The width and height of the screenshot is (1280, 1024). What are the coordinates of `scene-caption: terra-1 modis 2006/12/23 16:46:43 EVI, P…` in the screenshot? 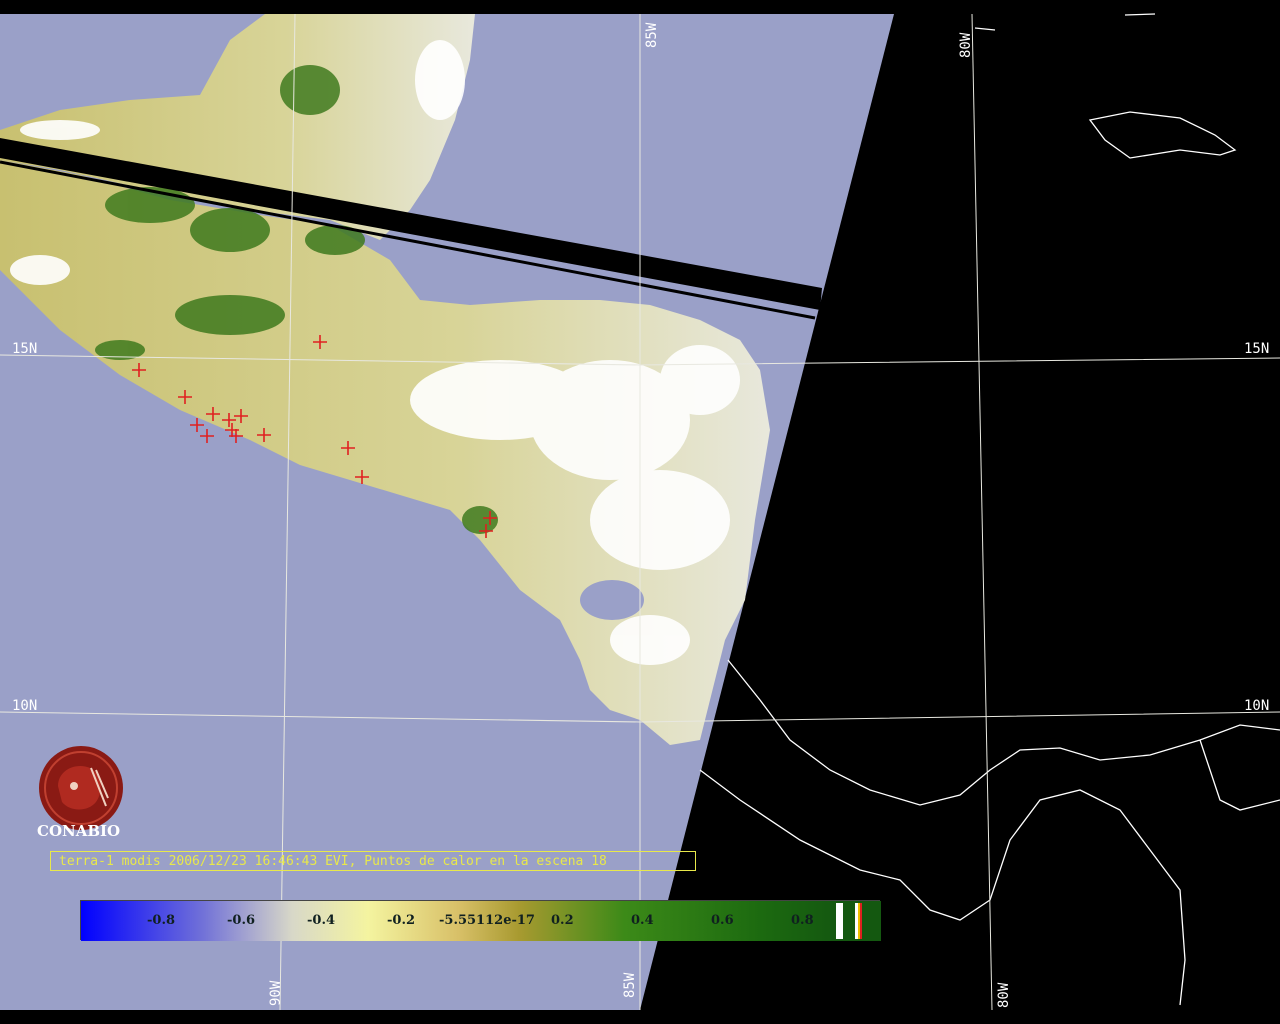 It's located at (373, 861).